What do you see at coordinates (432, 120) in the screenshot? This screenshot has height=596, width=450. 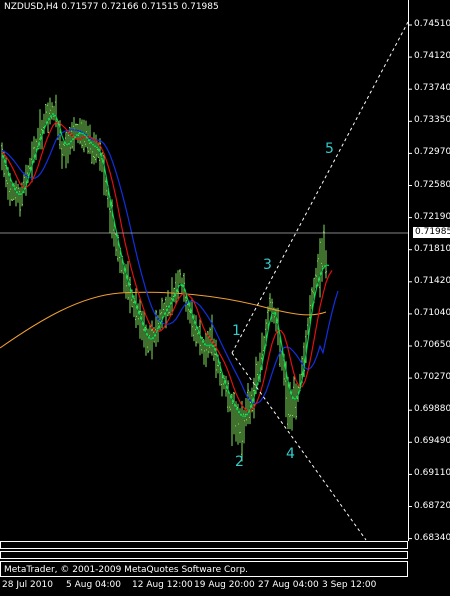 I see `price-axis-label: 0.73350` at bounding box center [432, 120].